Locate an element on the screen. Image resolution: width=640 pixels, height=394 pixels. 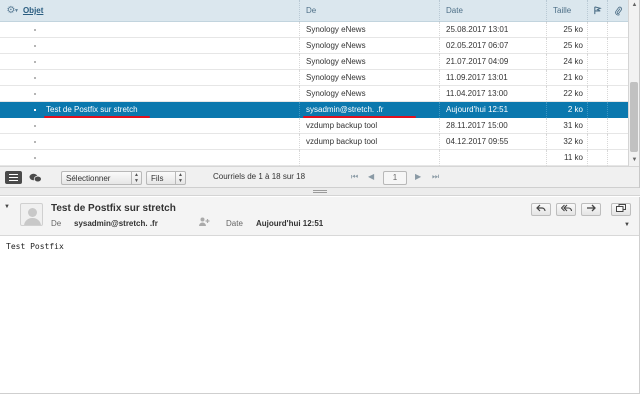
column-date-label: Date is located at coordinates (454, 10).